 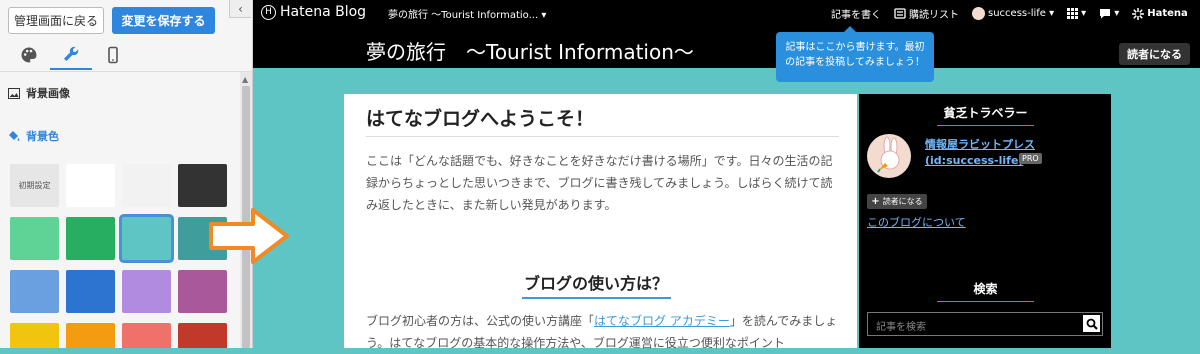 I want to click on hatena-blog-logo: H Hatena Blog, so click(x=313, y=12).